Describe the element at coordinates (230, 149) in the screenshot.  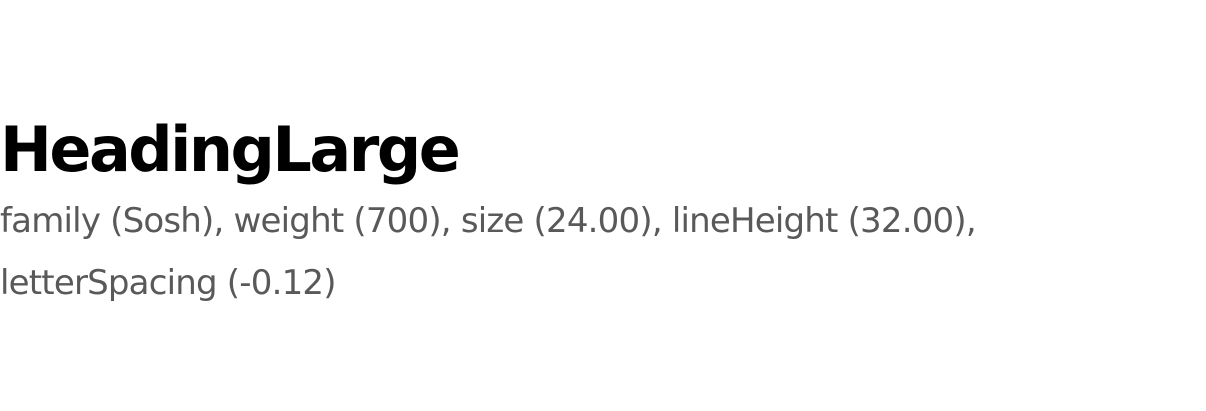
I see `token-name-heading: HeadingLarge` at that location.